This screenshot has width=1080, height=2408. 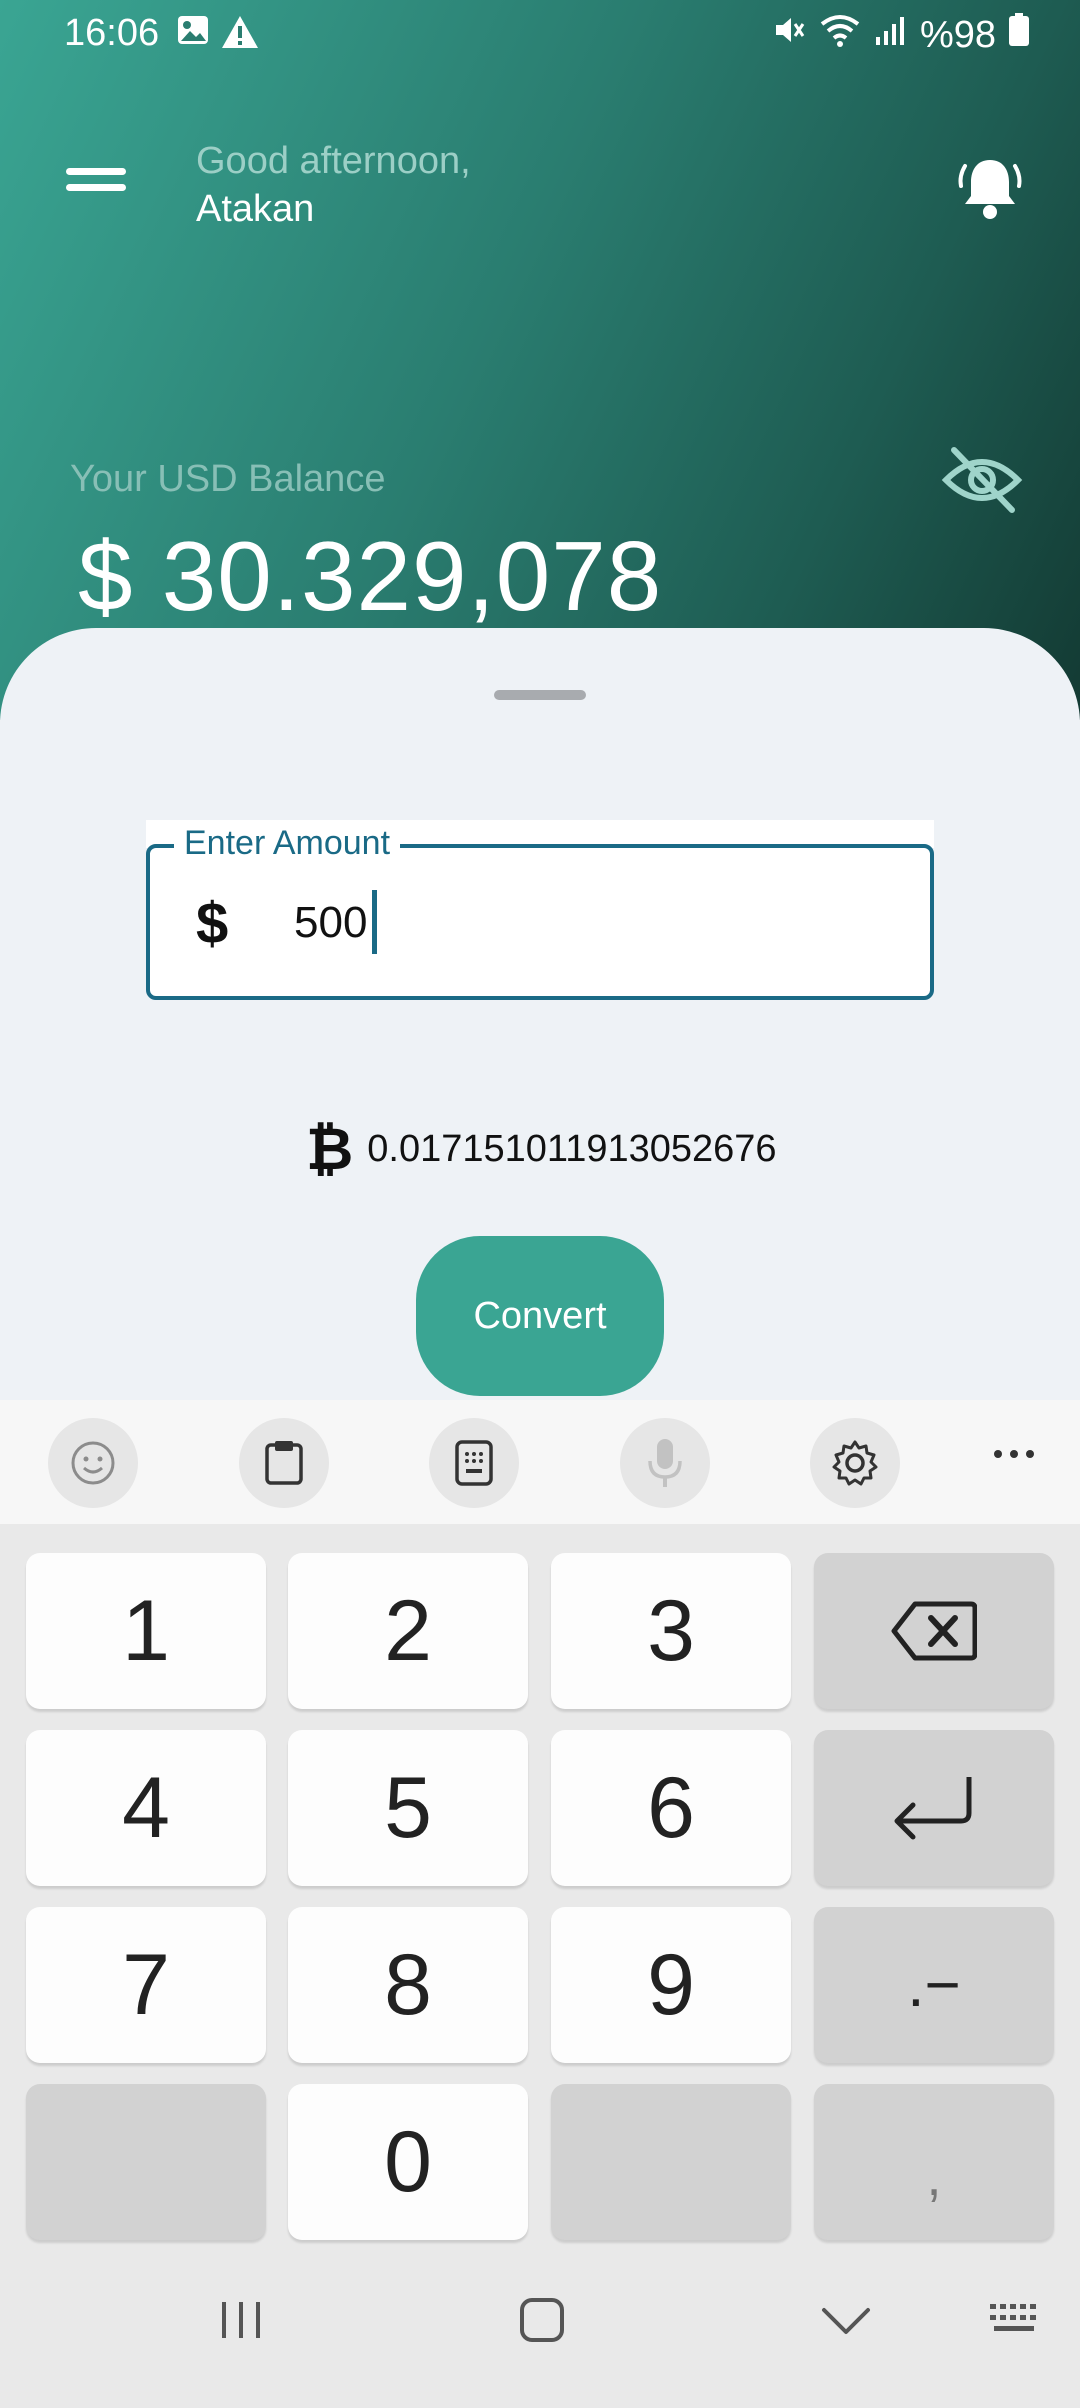 What do you see at coordinates (540, 1462) in the screenshot?
I see `keyboard-toolbar` at bounding box center [540, 1462].